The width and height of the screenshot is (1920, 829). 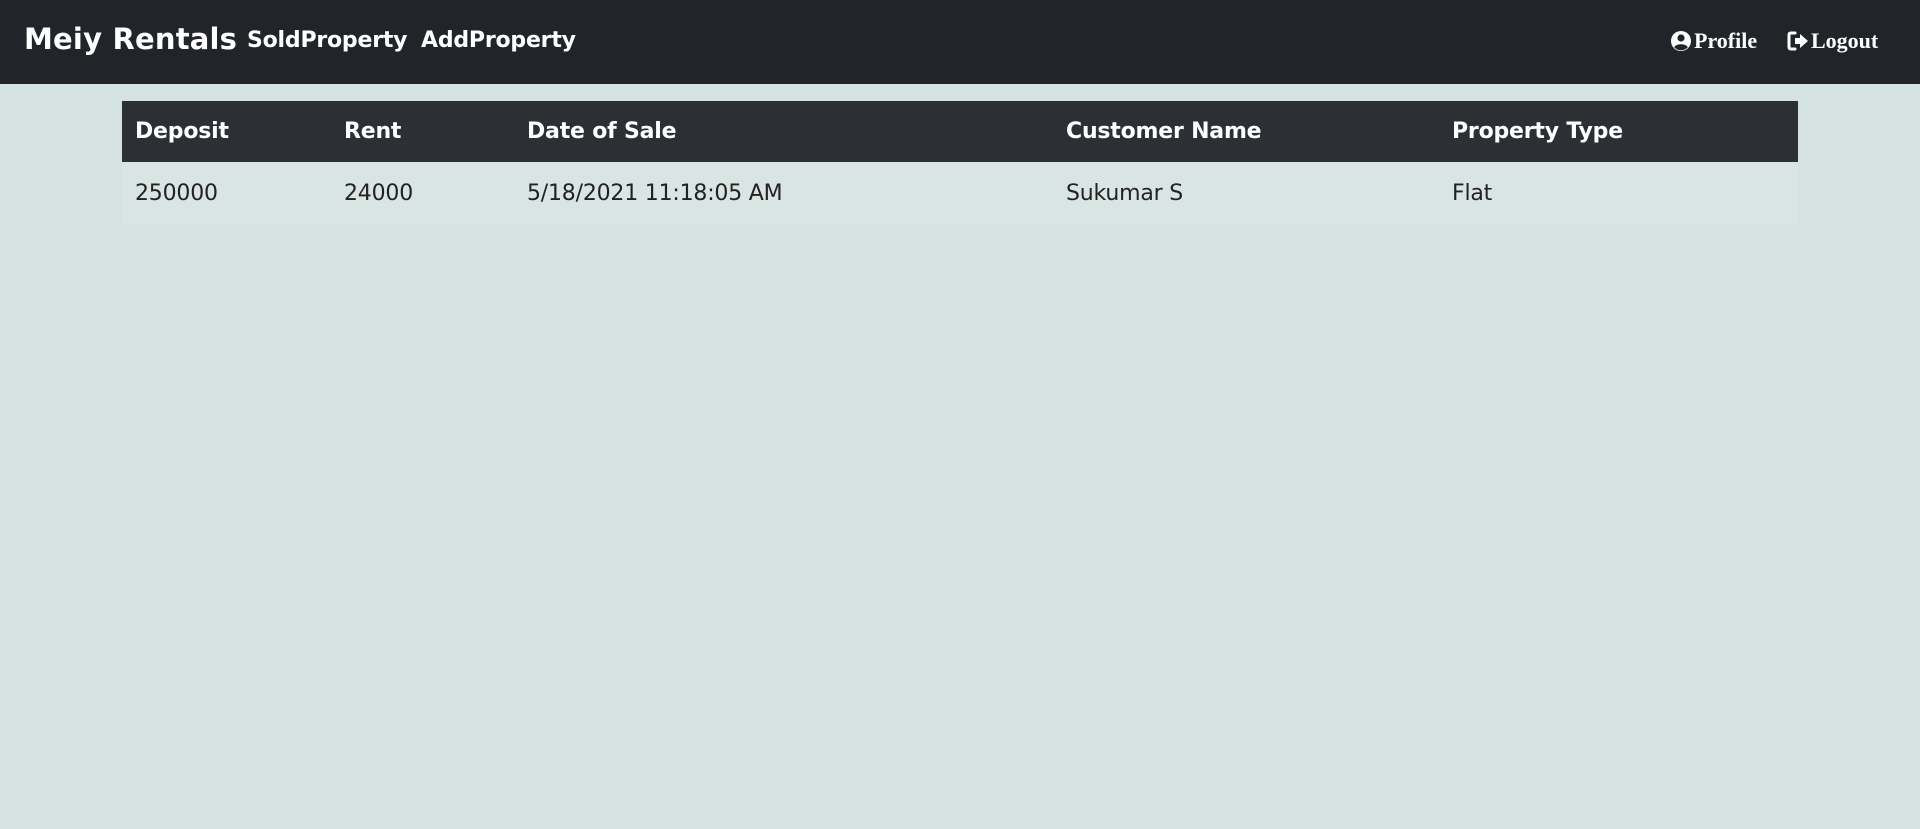 What do you see at coordinates (655, 193) in the screenshot?
I see `cell-date-of-sale: 5/18/2021 11:18:05 AM` at bounding box center [655, 193].